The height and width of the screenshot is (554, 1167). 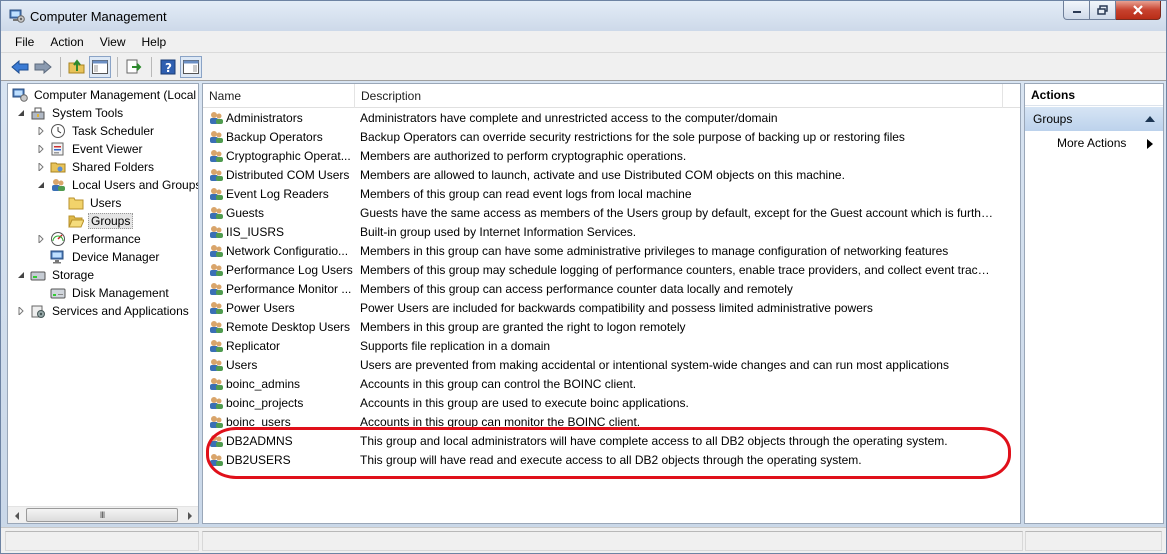 I want to click on title-bar: Computer Management, so click(x=583, y=16).